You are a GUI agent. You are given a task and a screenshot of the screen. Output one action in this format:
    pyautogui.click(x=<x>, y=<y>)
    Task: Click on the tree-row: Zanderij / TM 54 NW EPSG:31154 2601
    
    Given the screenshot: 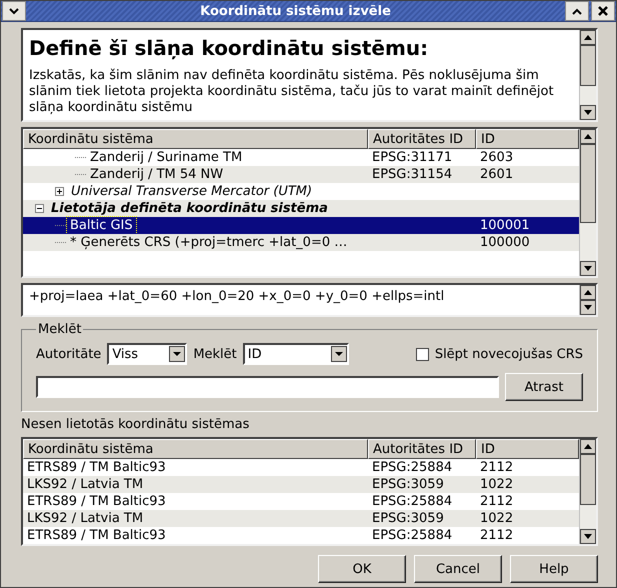 What is the action you would take?
    pyautogui.click(x=301, y=174)
    